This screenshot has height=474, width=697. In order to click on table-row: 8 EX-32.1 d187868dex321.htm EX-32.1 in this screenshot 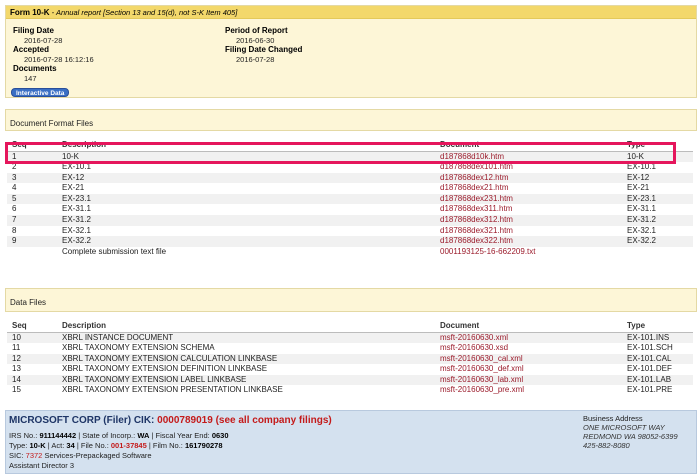, I will do `click(350, 231)`.